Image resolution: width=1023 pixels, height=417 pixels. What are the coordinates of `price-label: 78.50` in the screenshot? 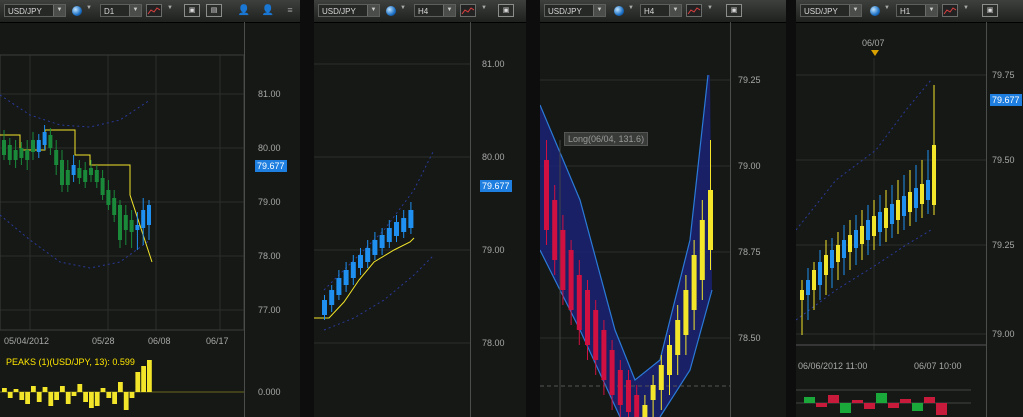 It's located at (749, 338).